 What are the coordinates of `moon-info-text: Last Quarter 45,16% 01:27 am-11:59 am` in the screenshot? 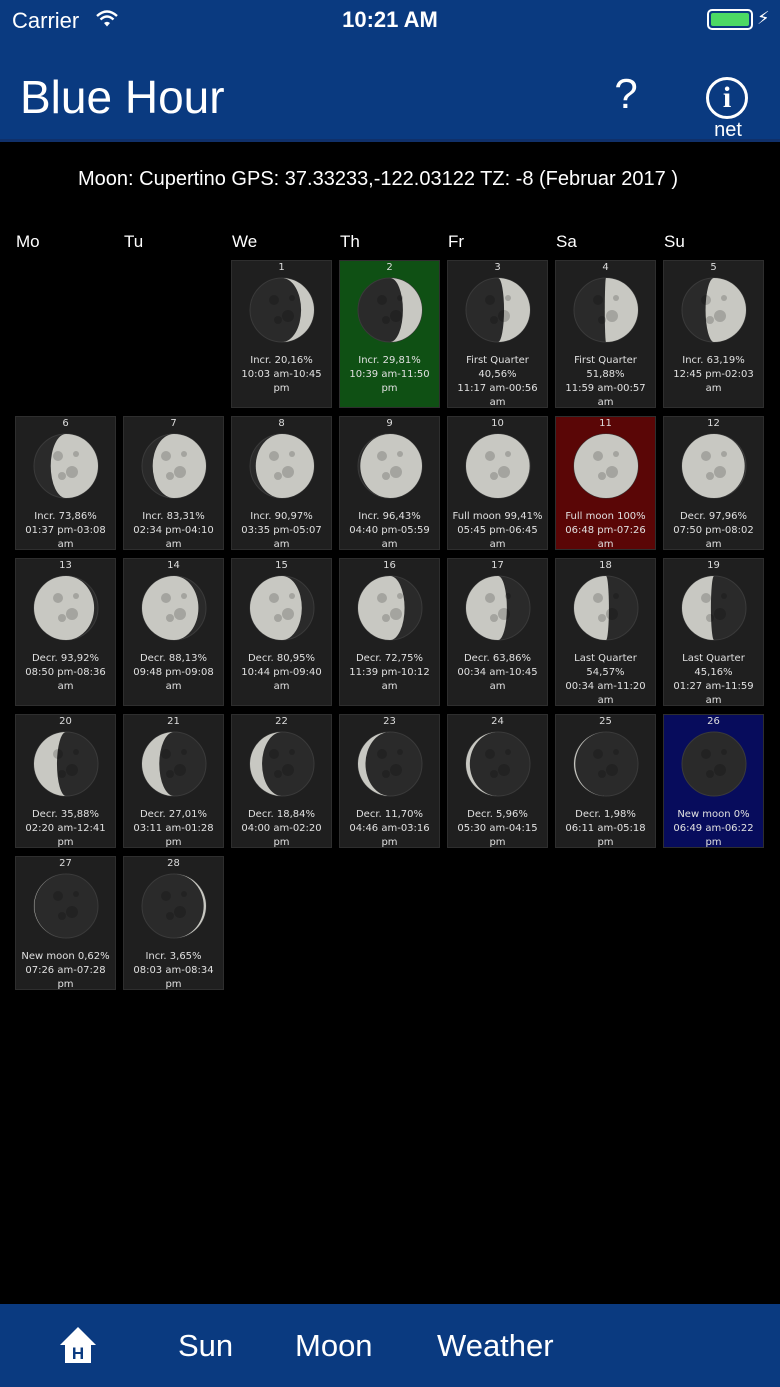 It's located at (713, 679).